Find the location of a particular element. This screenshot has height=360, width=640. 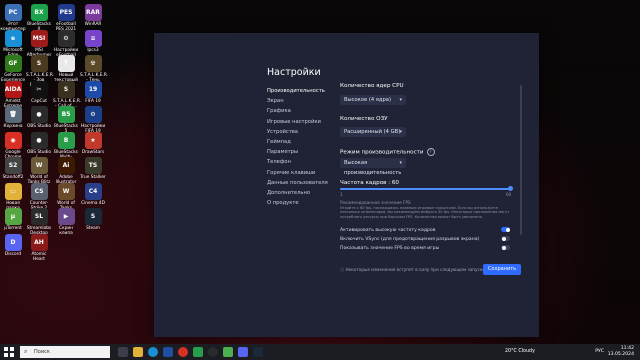

taskbar-search: ⌕ Поиск is located at coordinates (65, 352).